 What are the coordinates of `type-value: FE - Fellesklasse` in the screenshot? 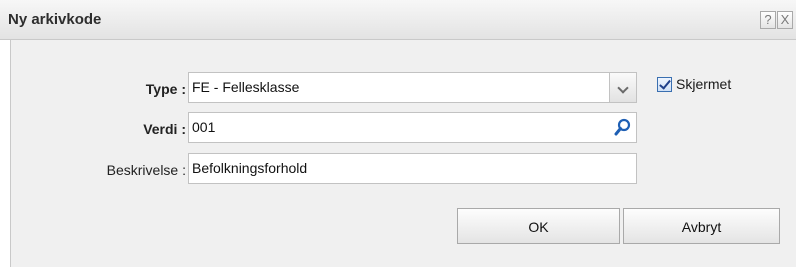 It's located at (246, 87).